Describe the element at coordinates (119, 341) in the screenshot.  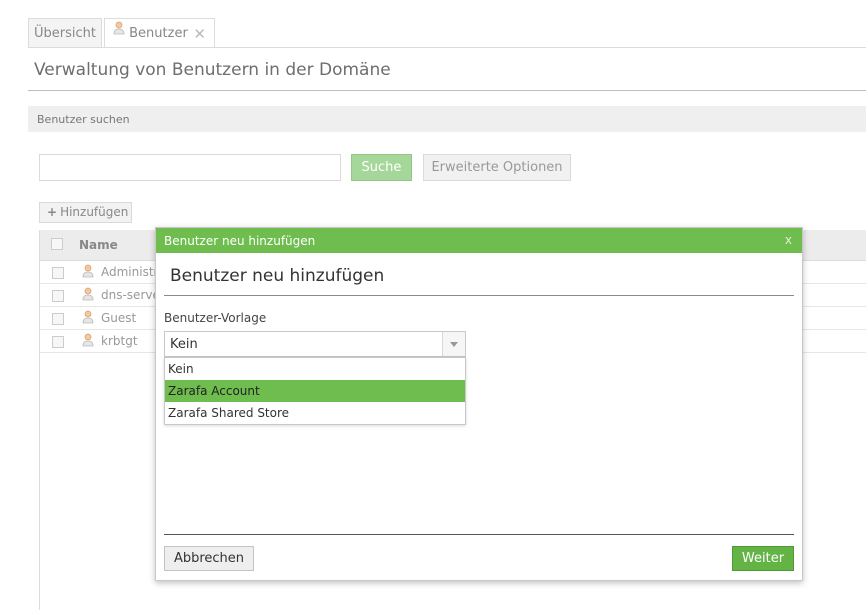
I see `row-name: krbtgt` at that location.